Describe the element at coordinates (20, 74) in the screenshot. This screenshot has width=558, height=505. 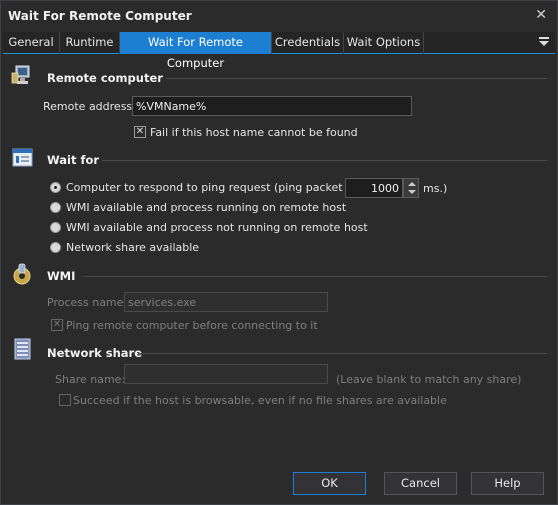
I see `remote-computer-icon` at that location.